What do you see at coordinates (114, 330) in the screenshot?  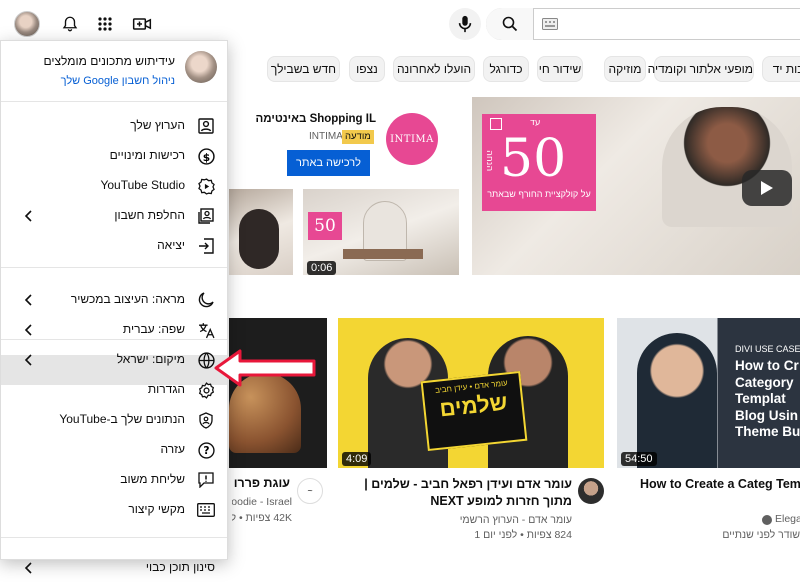 I see `menu-item: שפה: עברית` at bounding box center [114, 330].